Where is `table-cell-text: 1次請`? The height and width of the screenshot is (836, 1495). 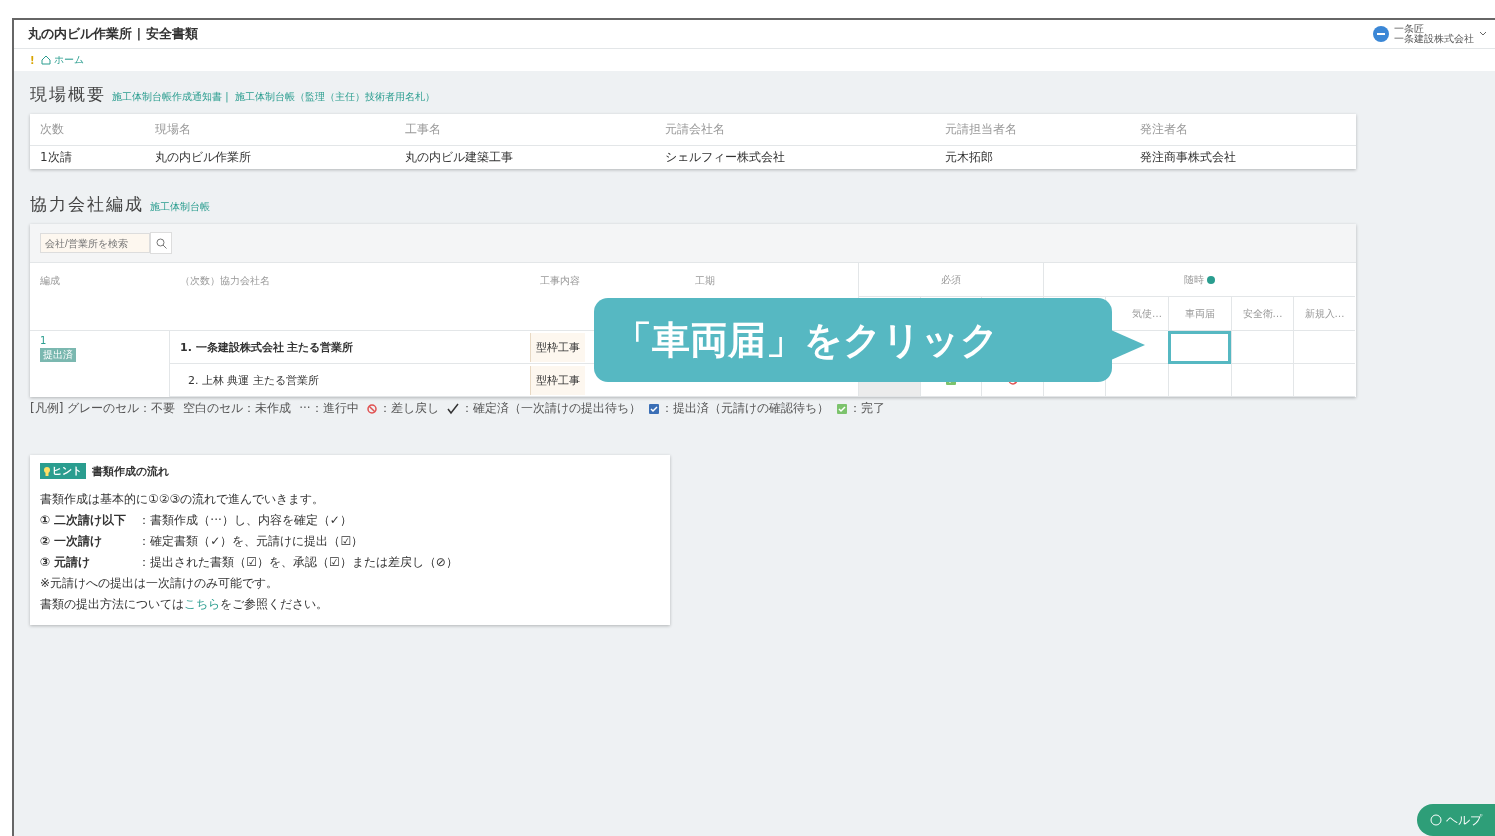 table-cell-text: 1次請 is located at coordinates (56, 157).